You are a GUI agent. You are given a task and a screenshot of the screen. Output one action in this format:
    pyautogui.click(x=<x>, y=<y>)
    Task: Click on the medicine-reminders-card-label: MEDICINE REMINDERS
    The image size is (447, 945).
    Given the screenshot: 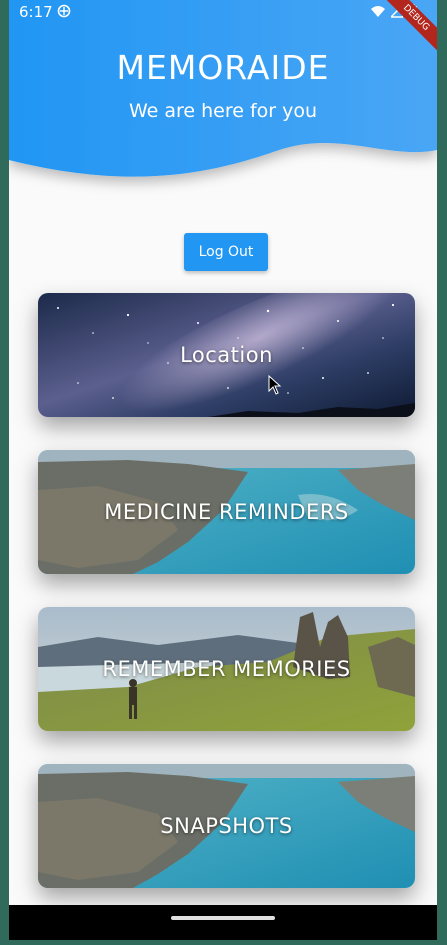 What is the action you would take?
    pyautogui.click(x=226, y=512)
    